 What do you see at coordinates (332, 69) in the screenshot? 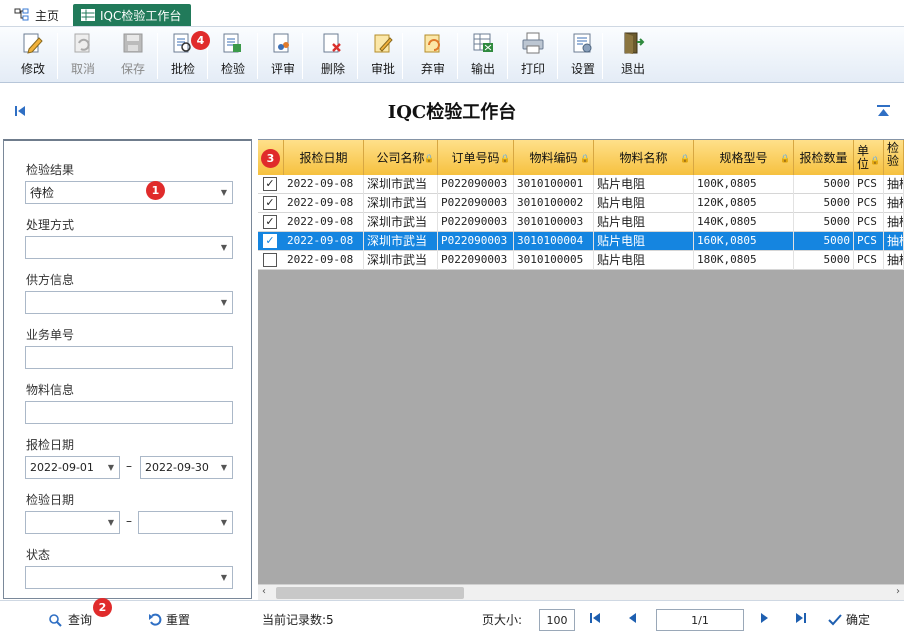
I see `toolbar-button-label: 删除` at bounding box center [332, 69].